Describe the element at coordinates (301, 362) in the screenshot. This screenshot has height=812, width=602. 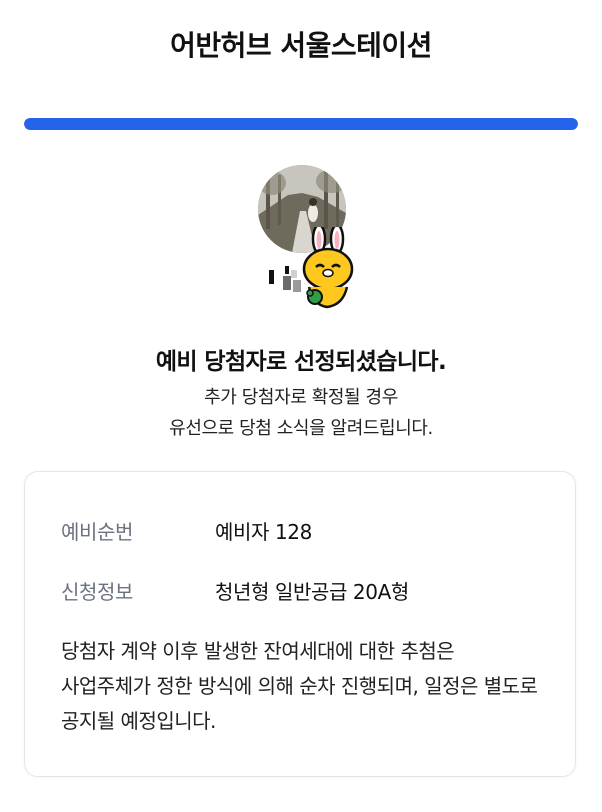
I see `result-headline: 예비 당첨자로 선정되셨습니다.` at that location.